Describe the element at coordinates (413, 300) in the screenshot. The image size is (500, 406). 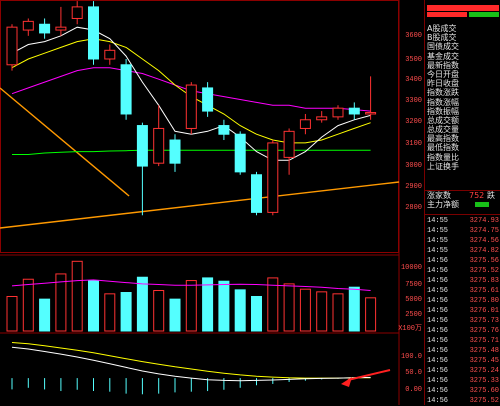
I see `volume-axis-label: 5000` at that location.